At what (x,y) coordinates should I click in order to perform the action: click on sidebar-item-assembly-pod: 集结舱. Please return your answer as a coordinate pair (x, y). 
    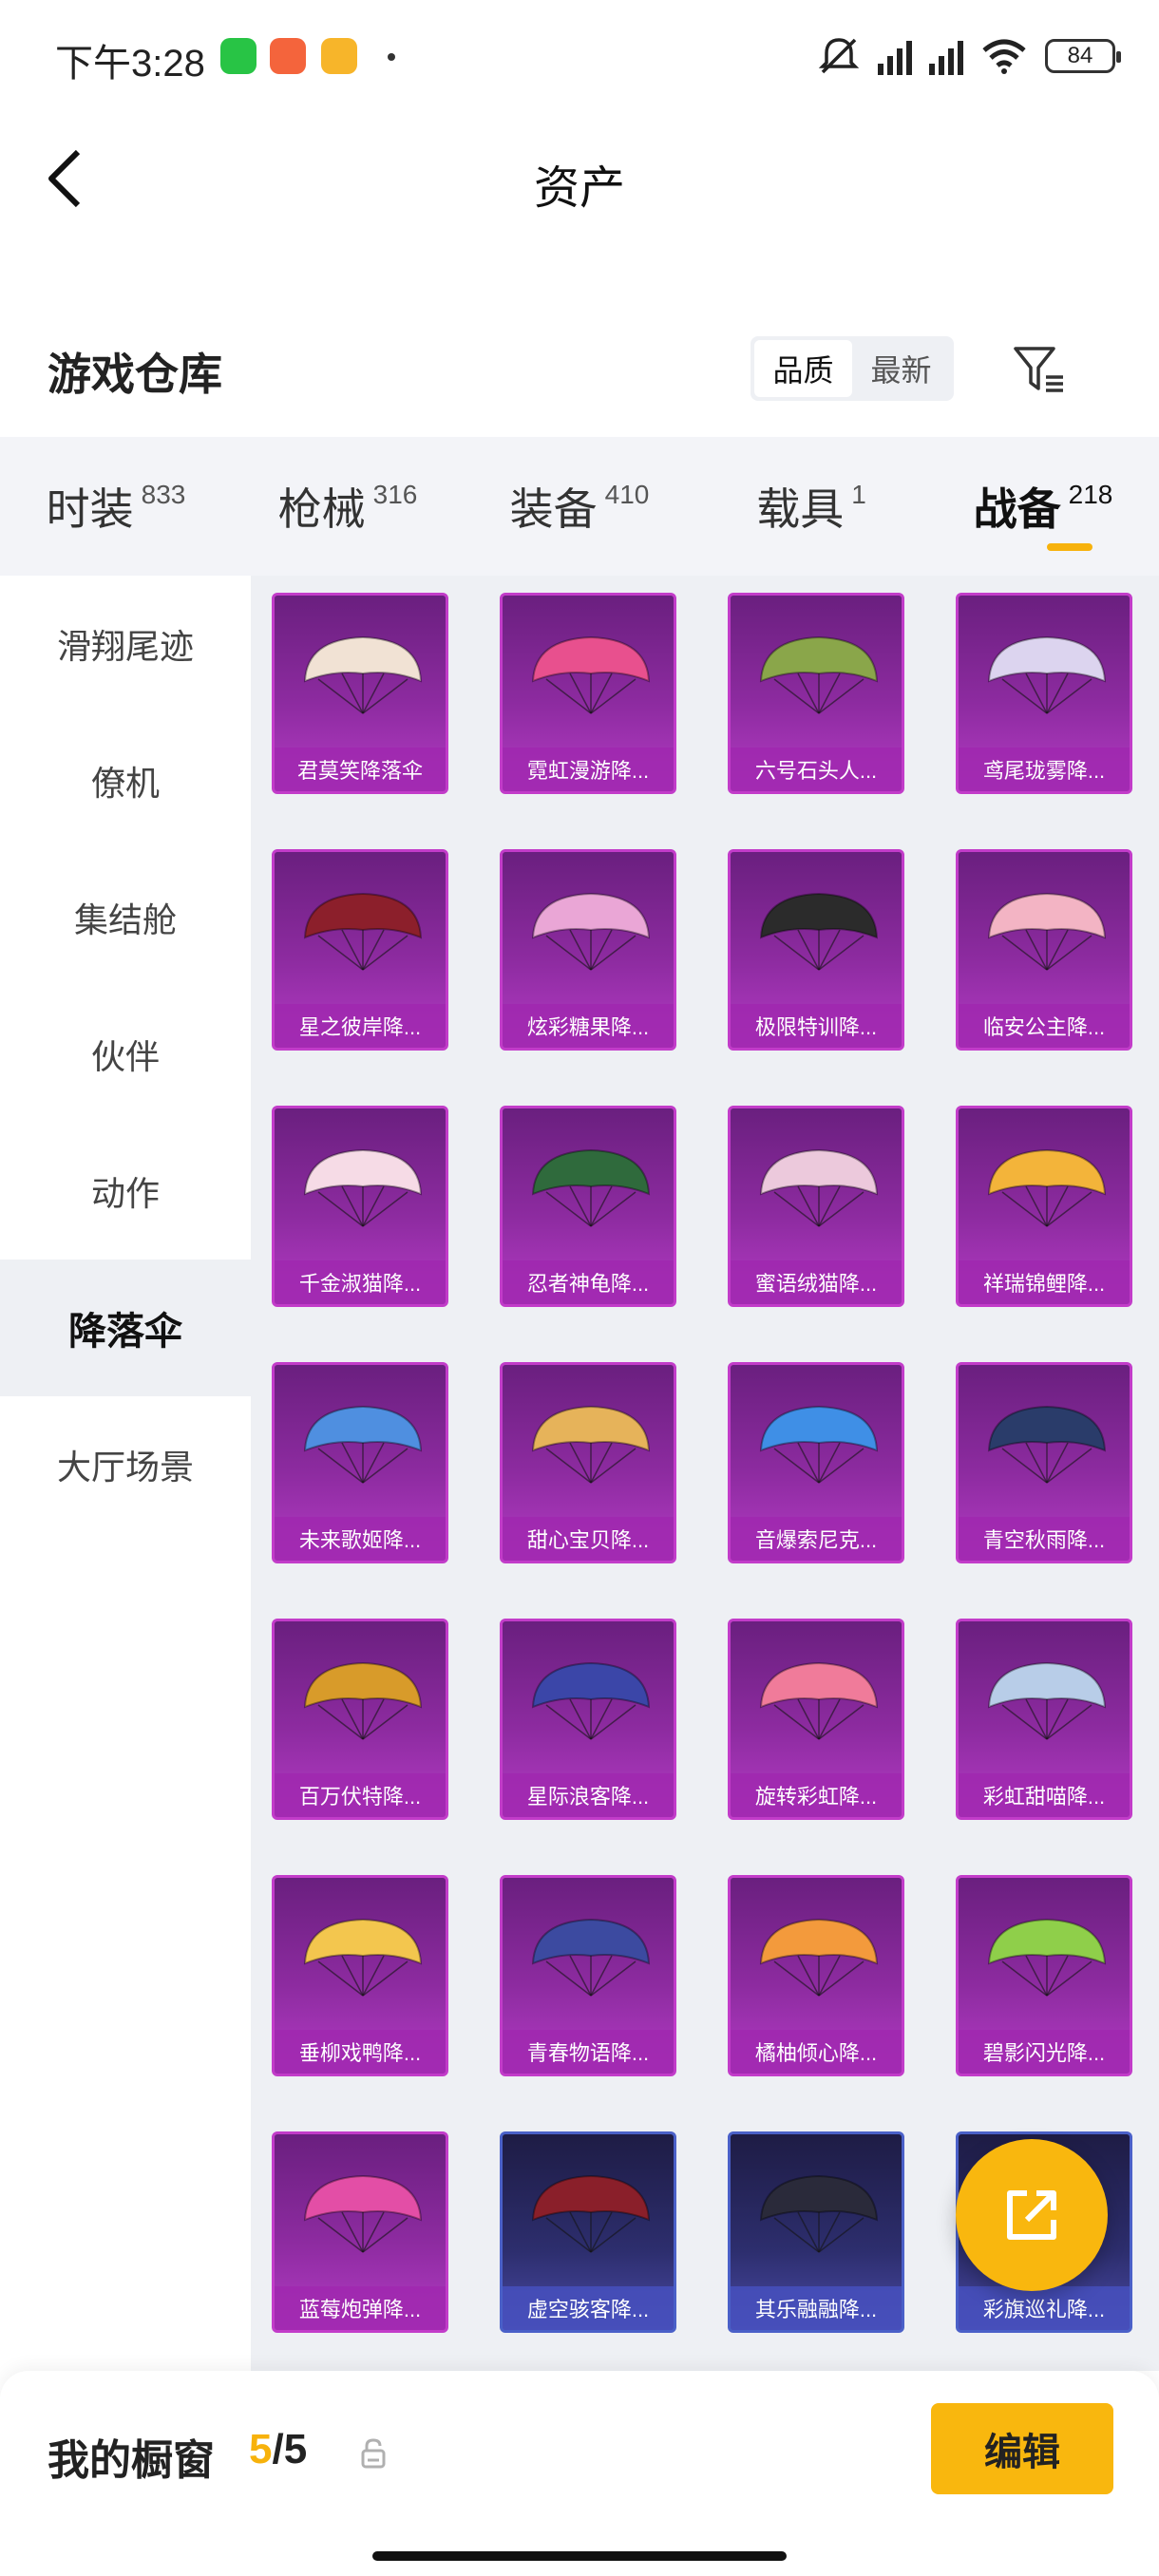
    Looking at the image, I should click on (125, 917).